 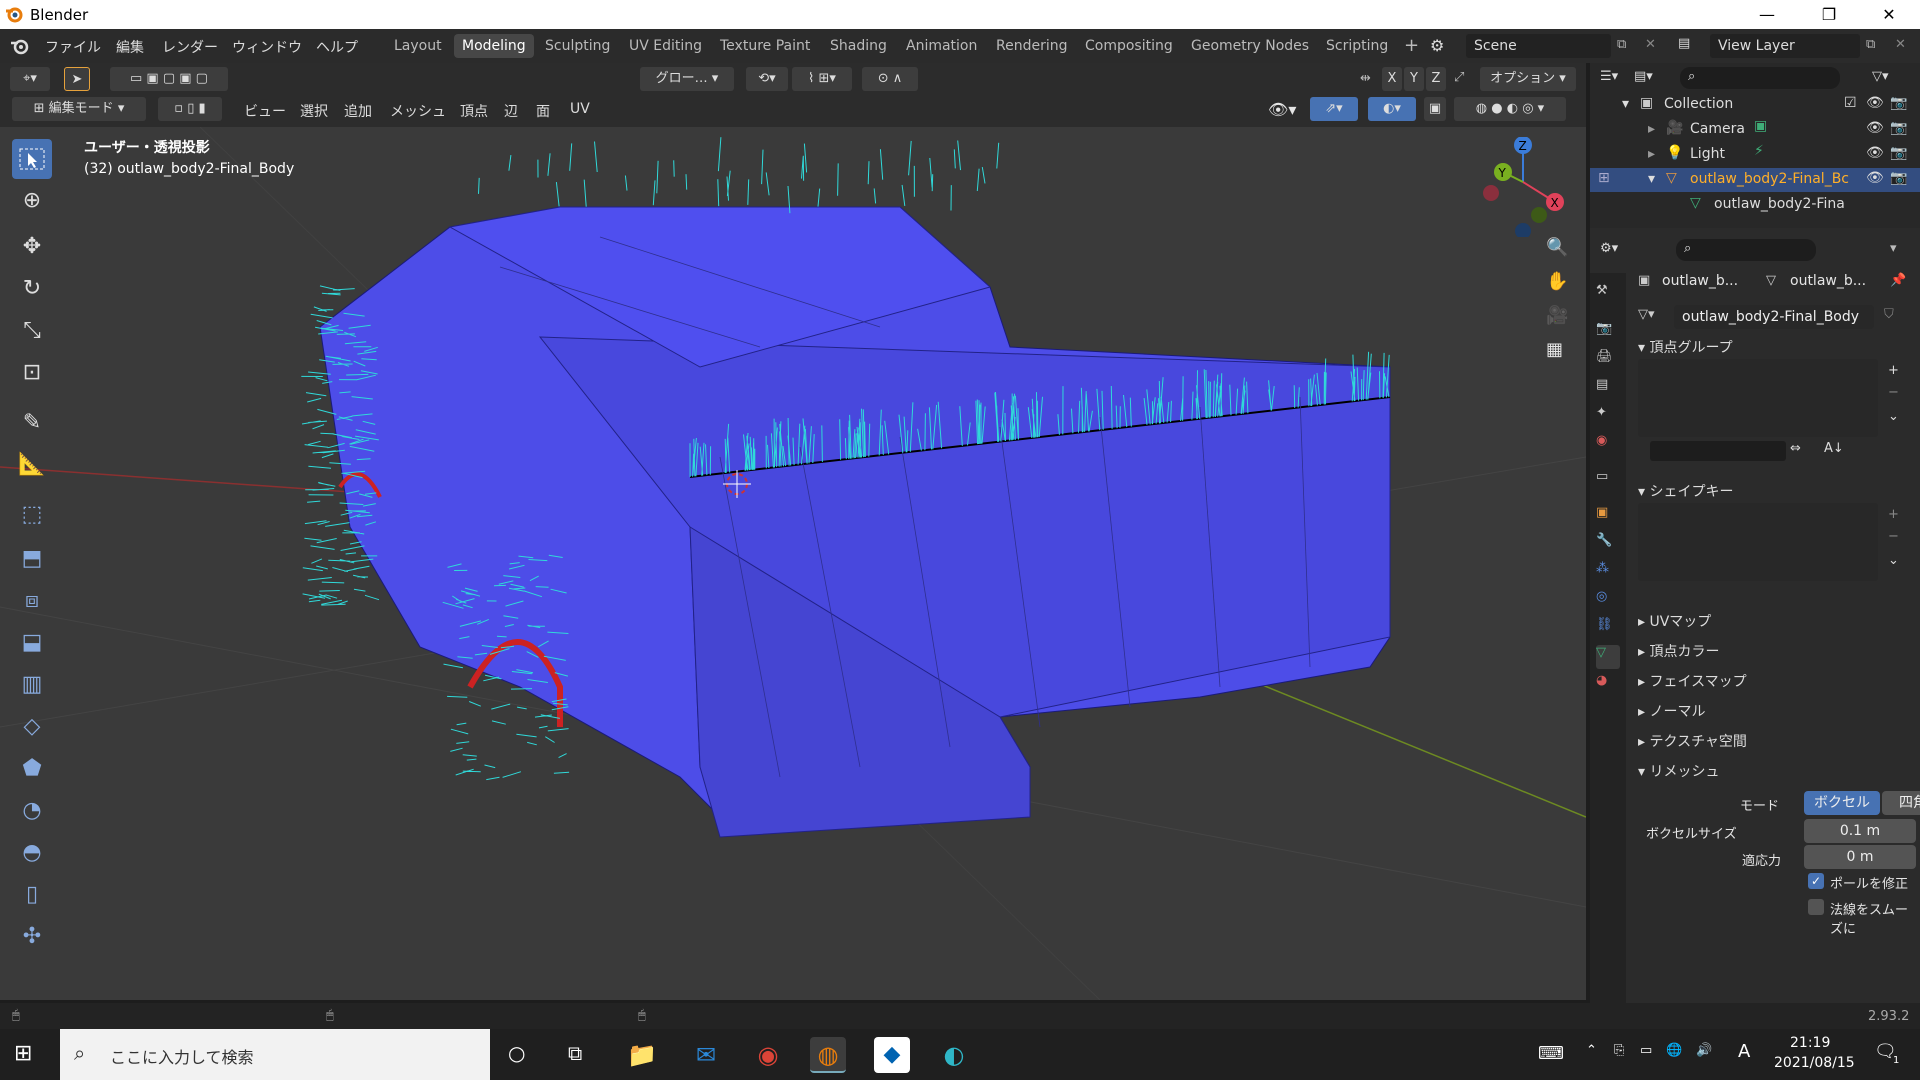 What do you see at coordinates (1646, 1050) in the screenshot?
I see `battery-icon: ▭` at bounding box center [1646, 1050].